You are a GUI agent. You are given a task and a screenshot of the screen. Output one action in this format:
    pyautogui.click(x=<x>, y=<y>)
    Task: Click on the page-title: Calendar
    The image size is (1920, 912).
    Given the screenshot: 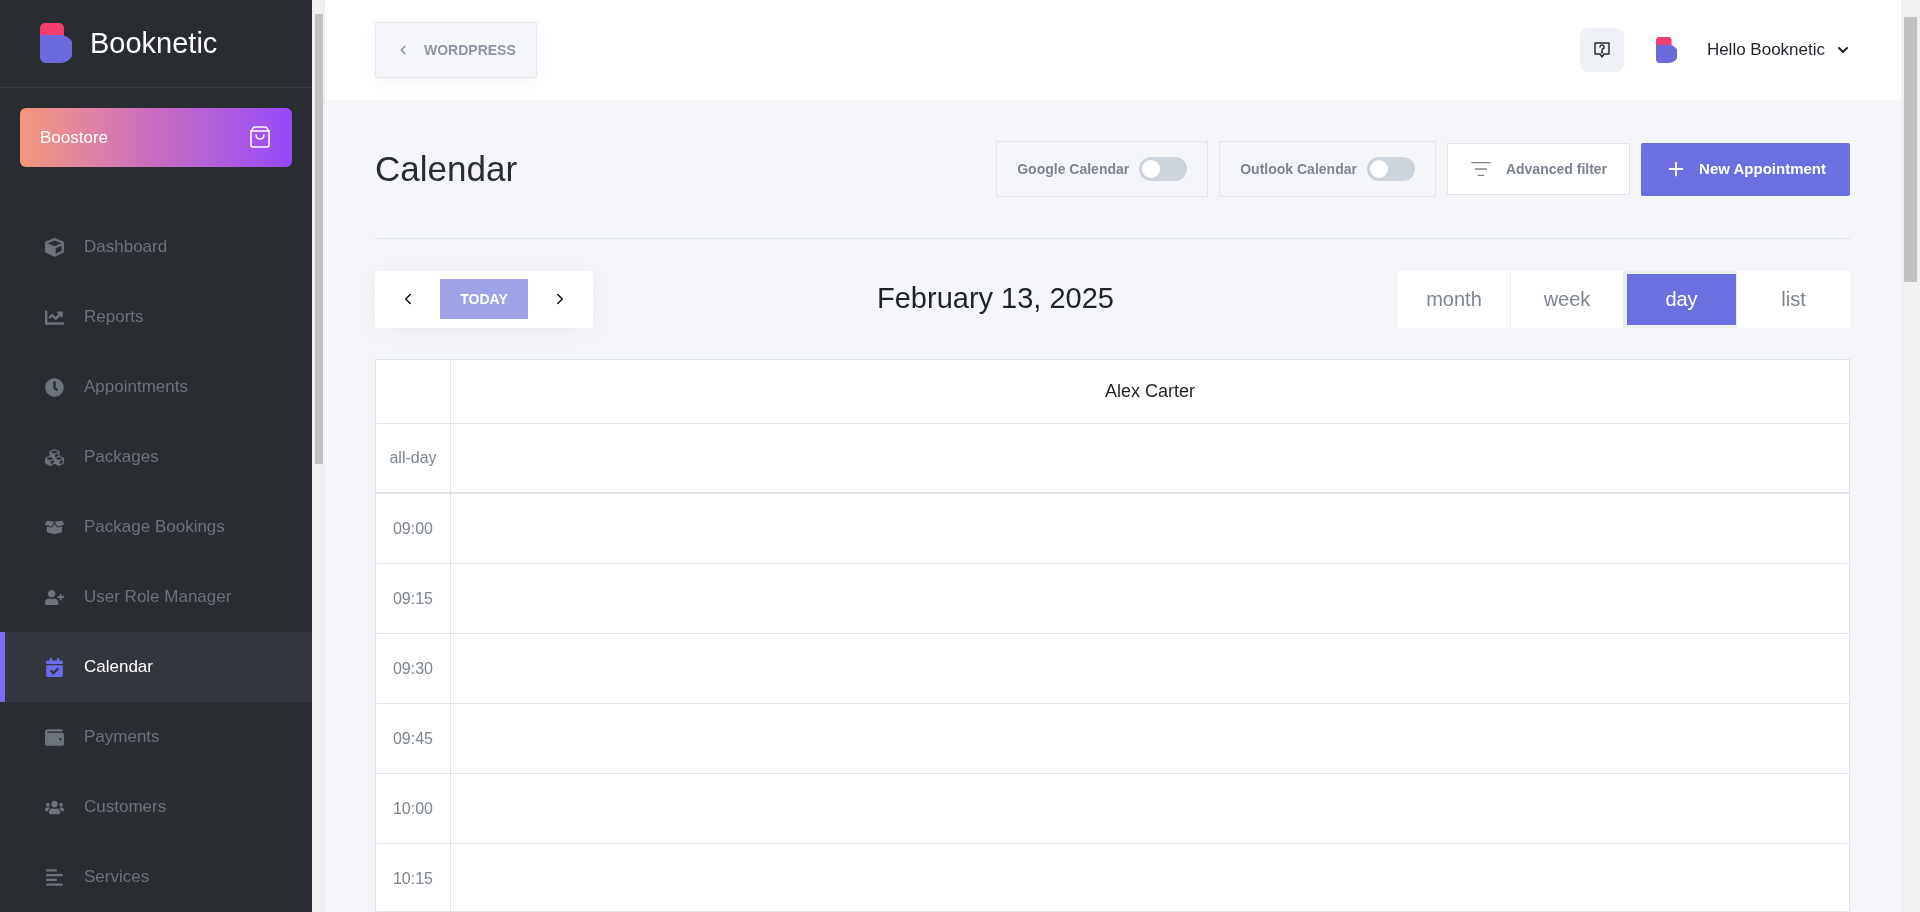 What is the action you would take?
    pyautogui.click(x=446, y=168)
    